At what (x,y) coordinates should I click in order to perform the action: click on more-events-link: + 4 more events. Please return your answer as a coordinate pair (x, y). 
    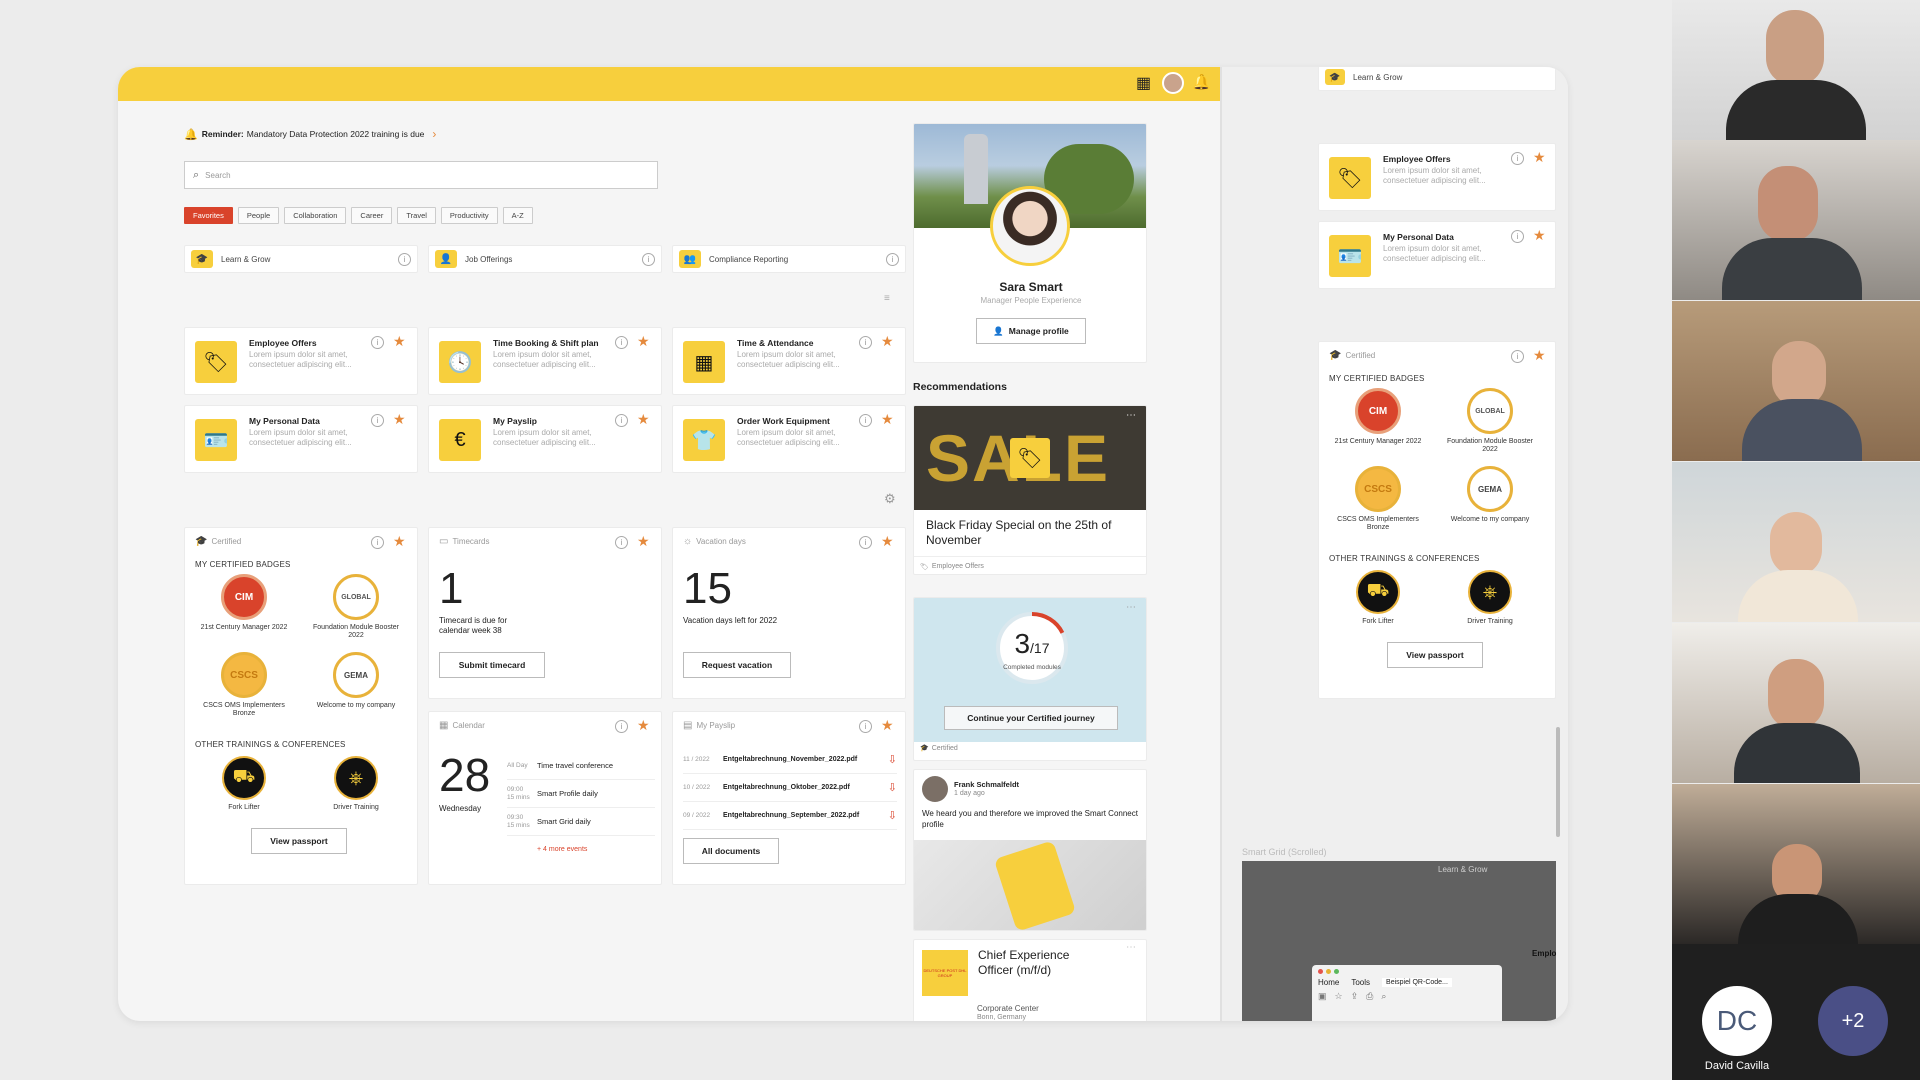
    Looking at the image, I should click on (581, 849).